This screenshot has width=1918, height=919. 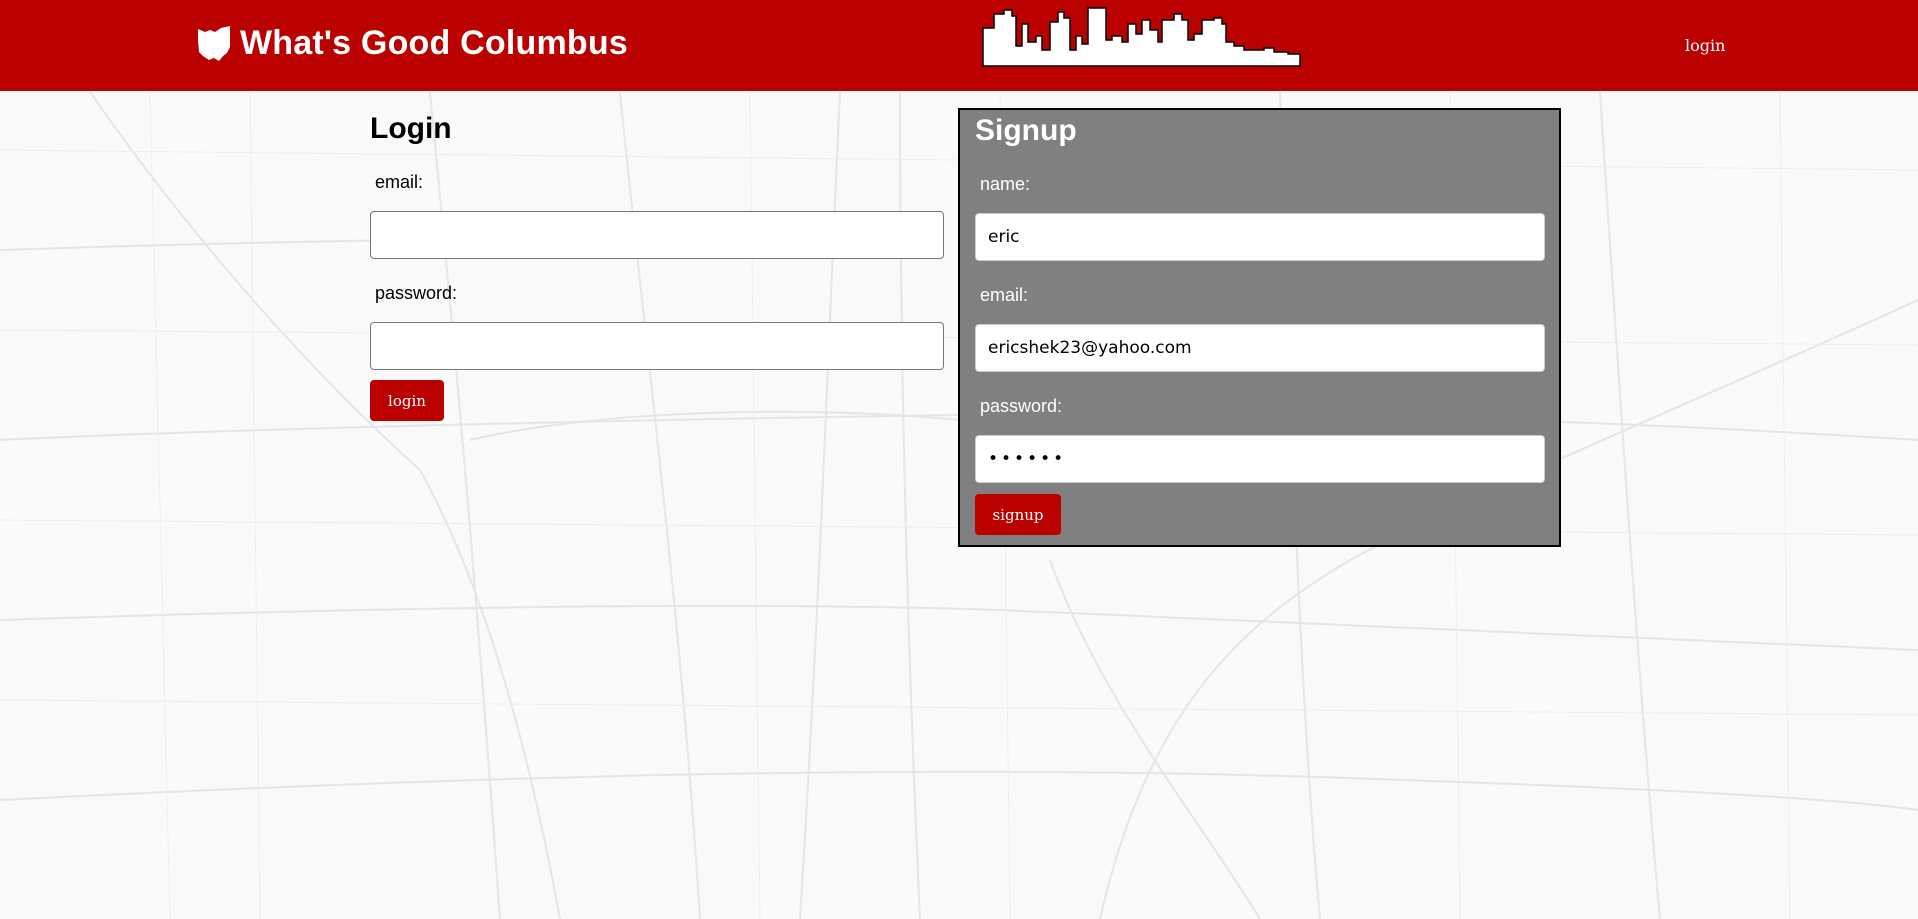 I want to click on login-email-input, so click(x=657, y=235).